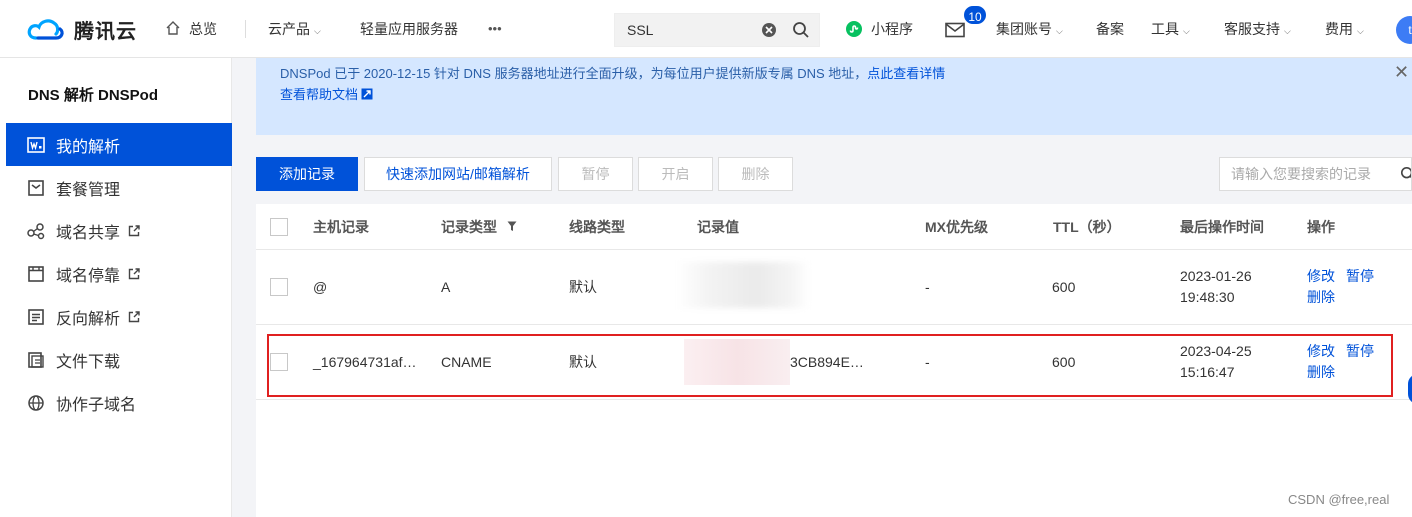 The image size is (1412, 517). What do you see at coordinates (956, 227) in the screenshot?
I see `col-mx: MX优先级` at bounding box center [956, 227].